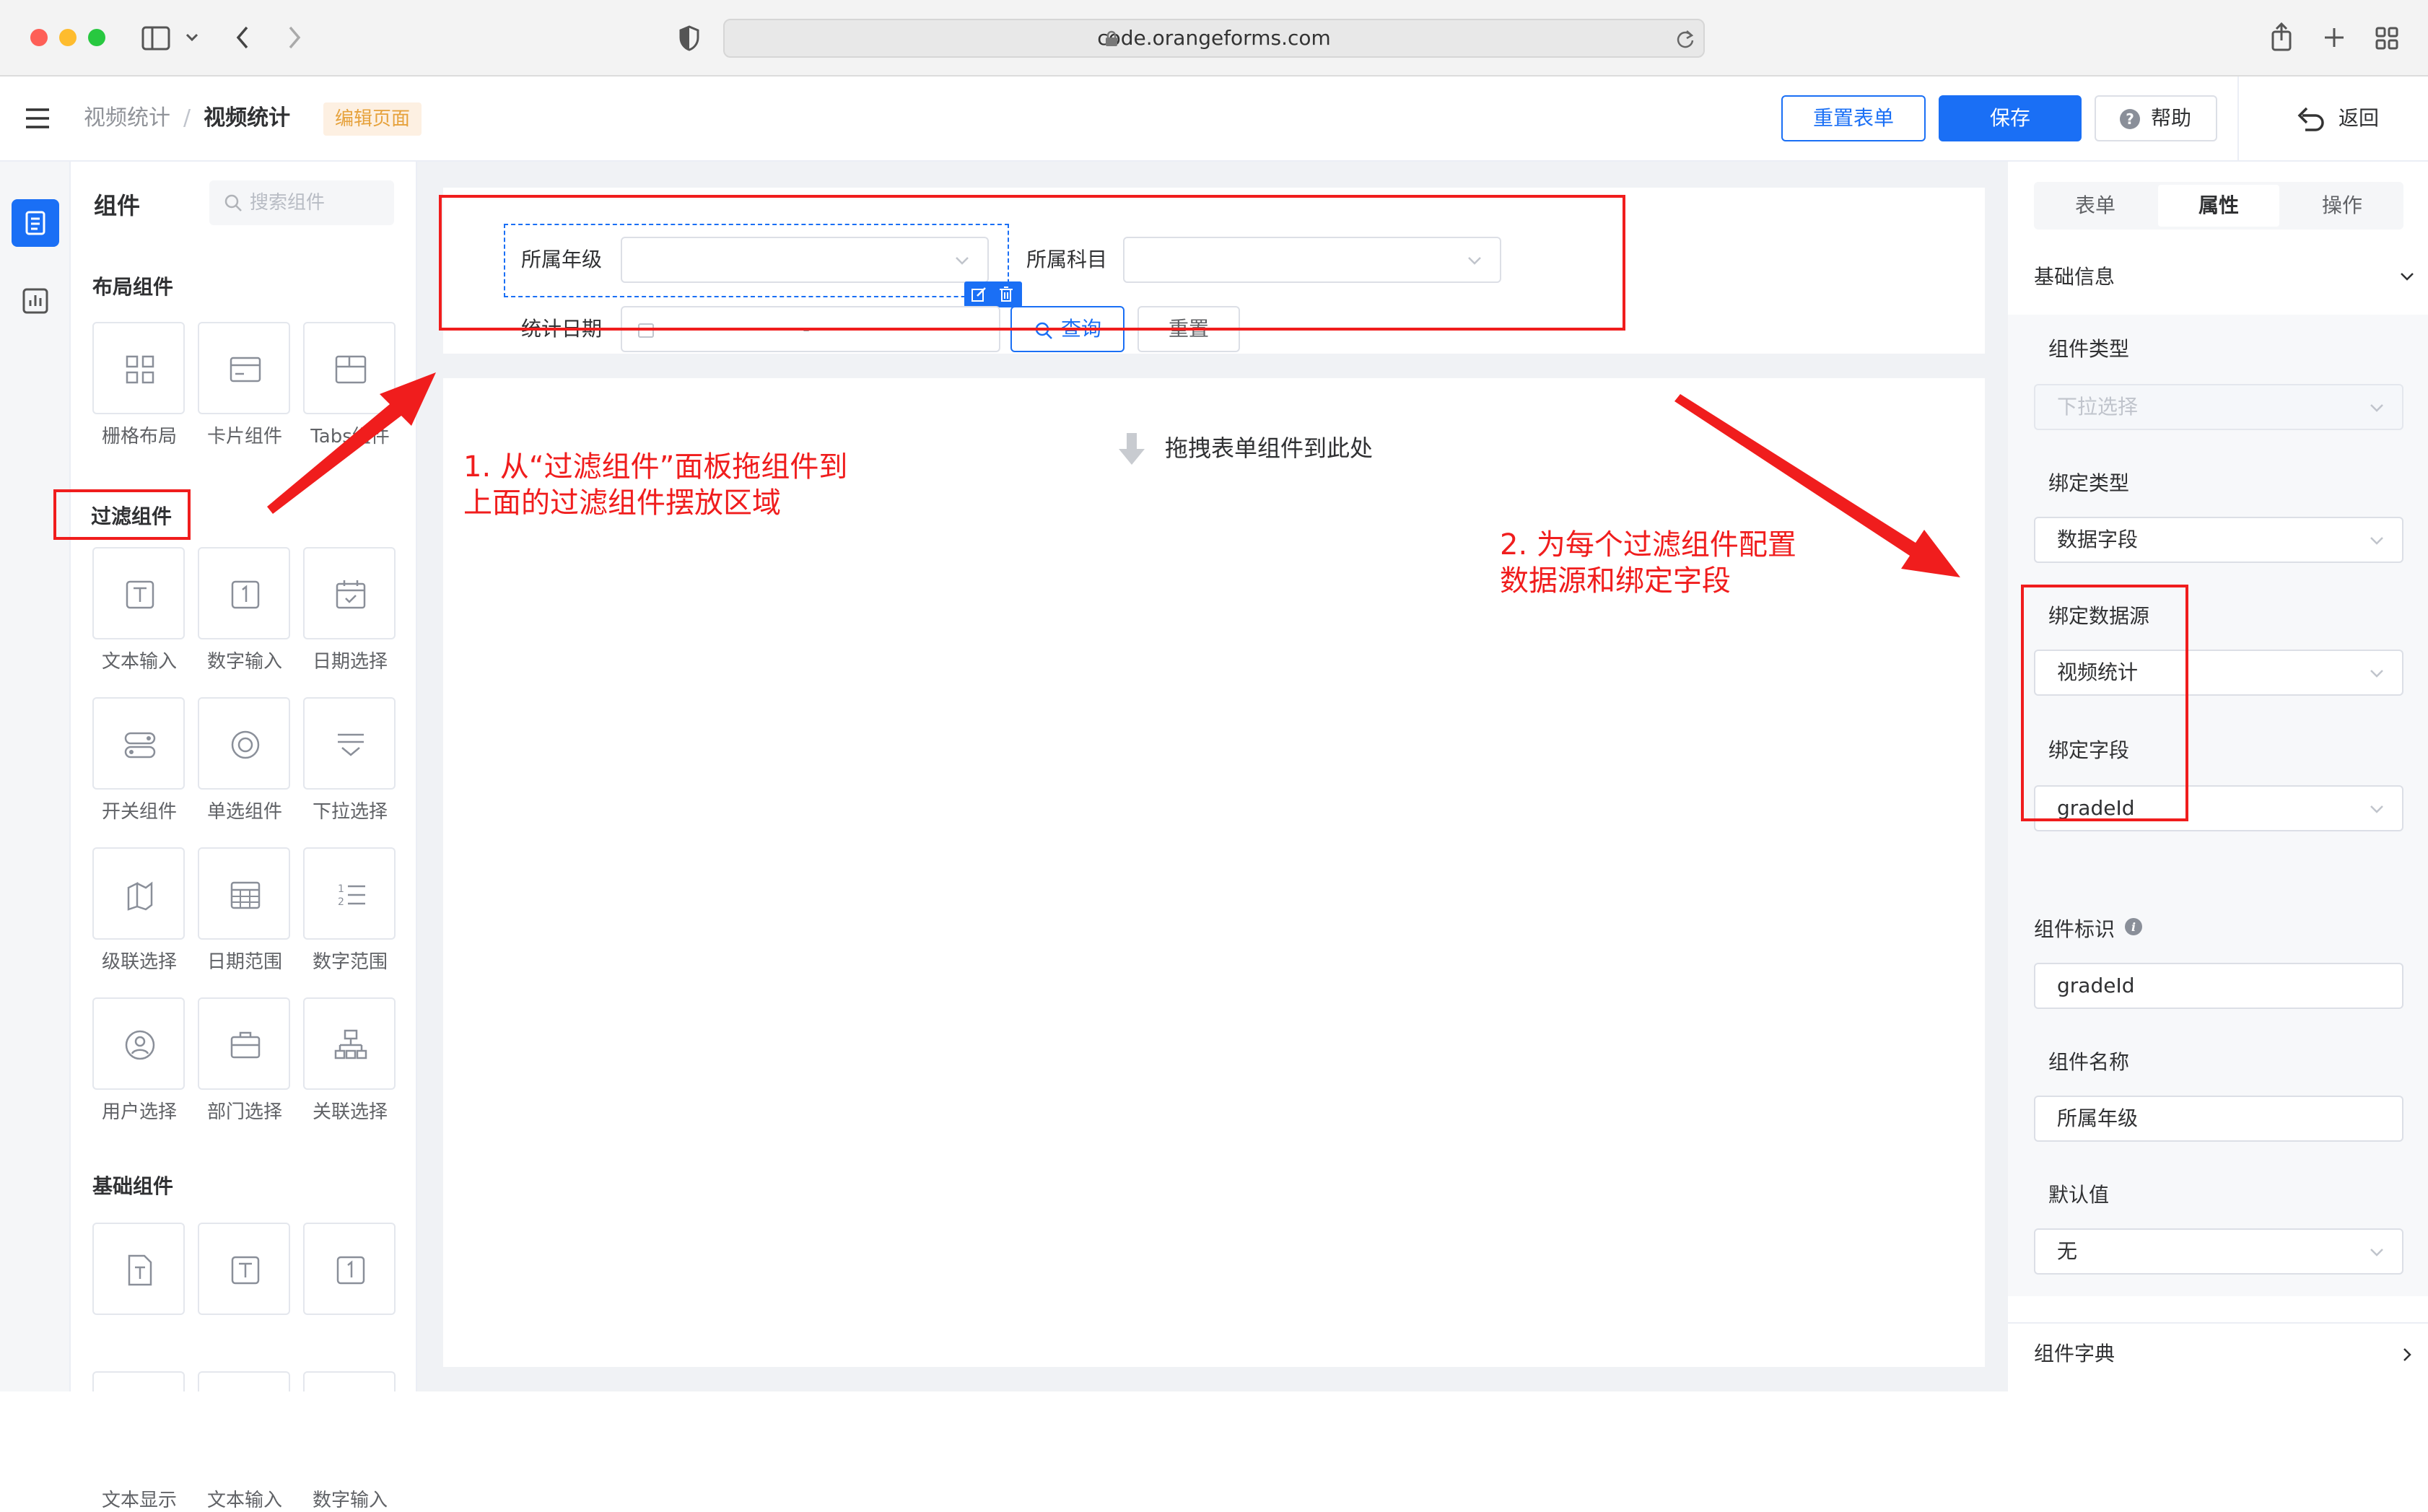 This screenshot has width=2428, height=1512. What do you see at coordinates (138, 593) in the screenshot?
I see `tile-text-input` at bounding box center [138, 593].